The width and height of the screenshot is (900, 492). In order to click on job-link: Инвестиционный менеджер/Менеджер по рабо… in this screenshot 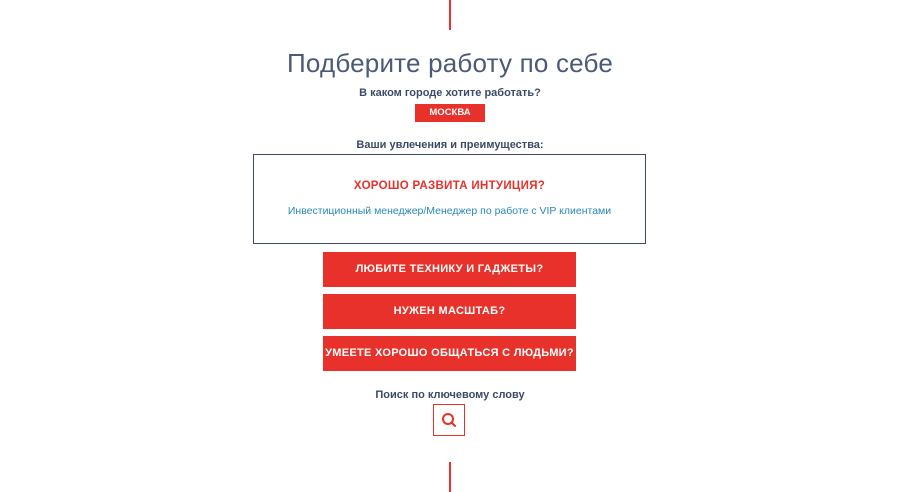, I will do `click(449, 211)`.